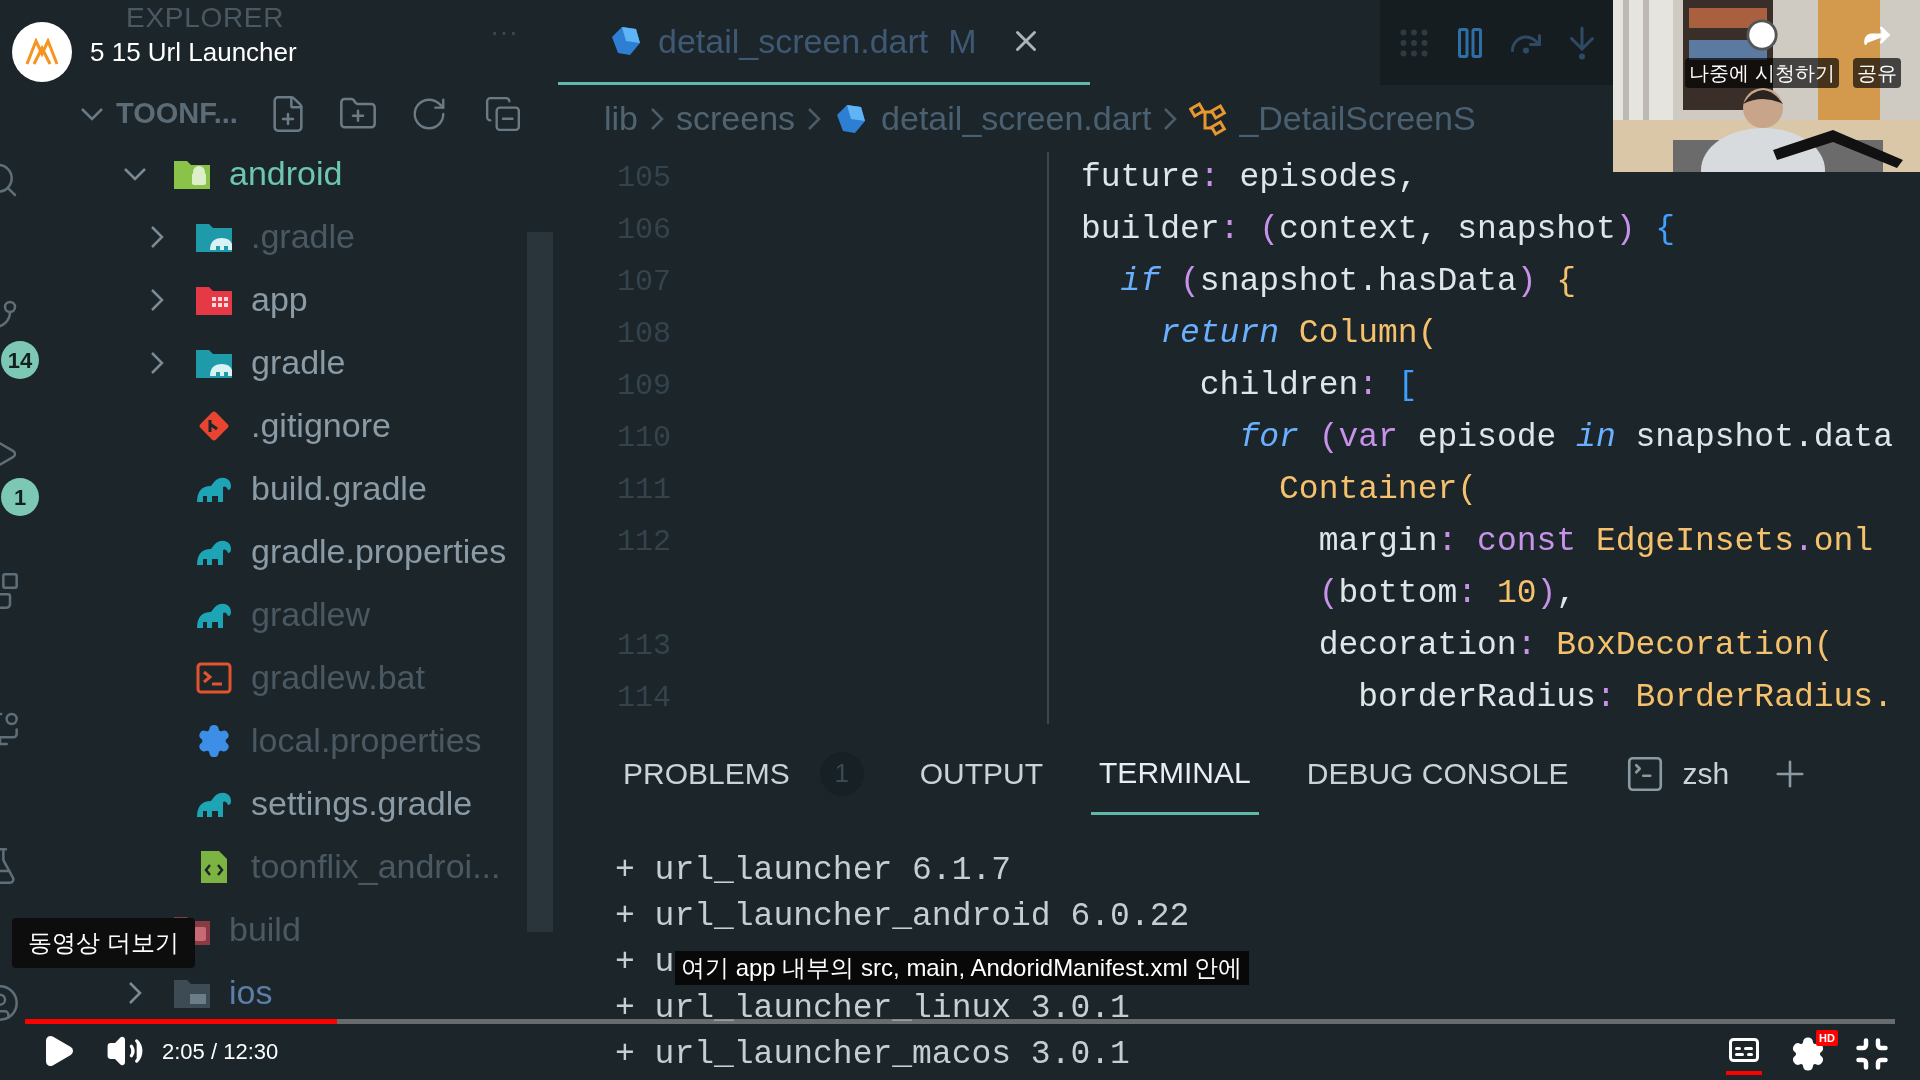 The image size is (1920, 1080). I want to click on time-display: 2:05 / 12:30, so click(220, 1051).